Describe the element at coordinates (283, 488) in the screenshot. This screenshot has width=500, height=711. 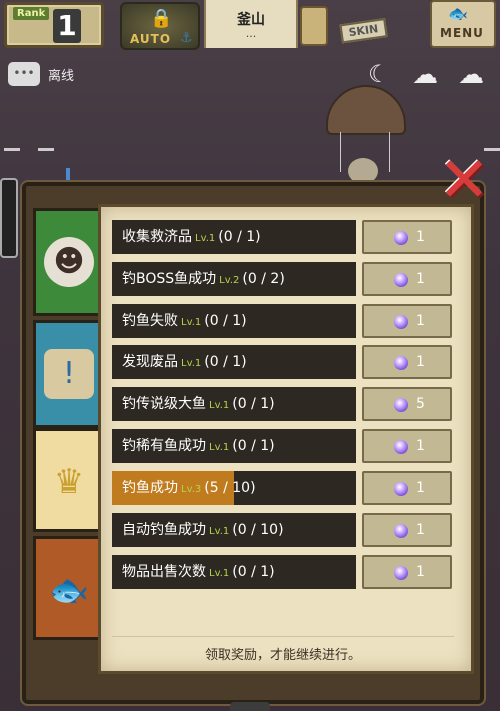
I see `quest-row: 钓鱼成功 Lv.3 (5 / 10) 1` at that location.